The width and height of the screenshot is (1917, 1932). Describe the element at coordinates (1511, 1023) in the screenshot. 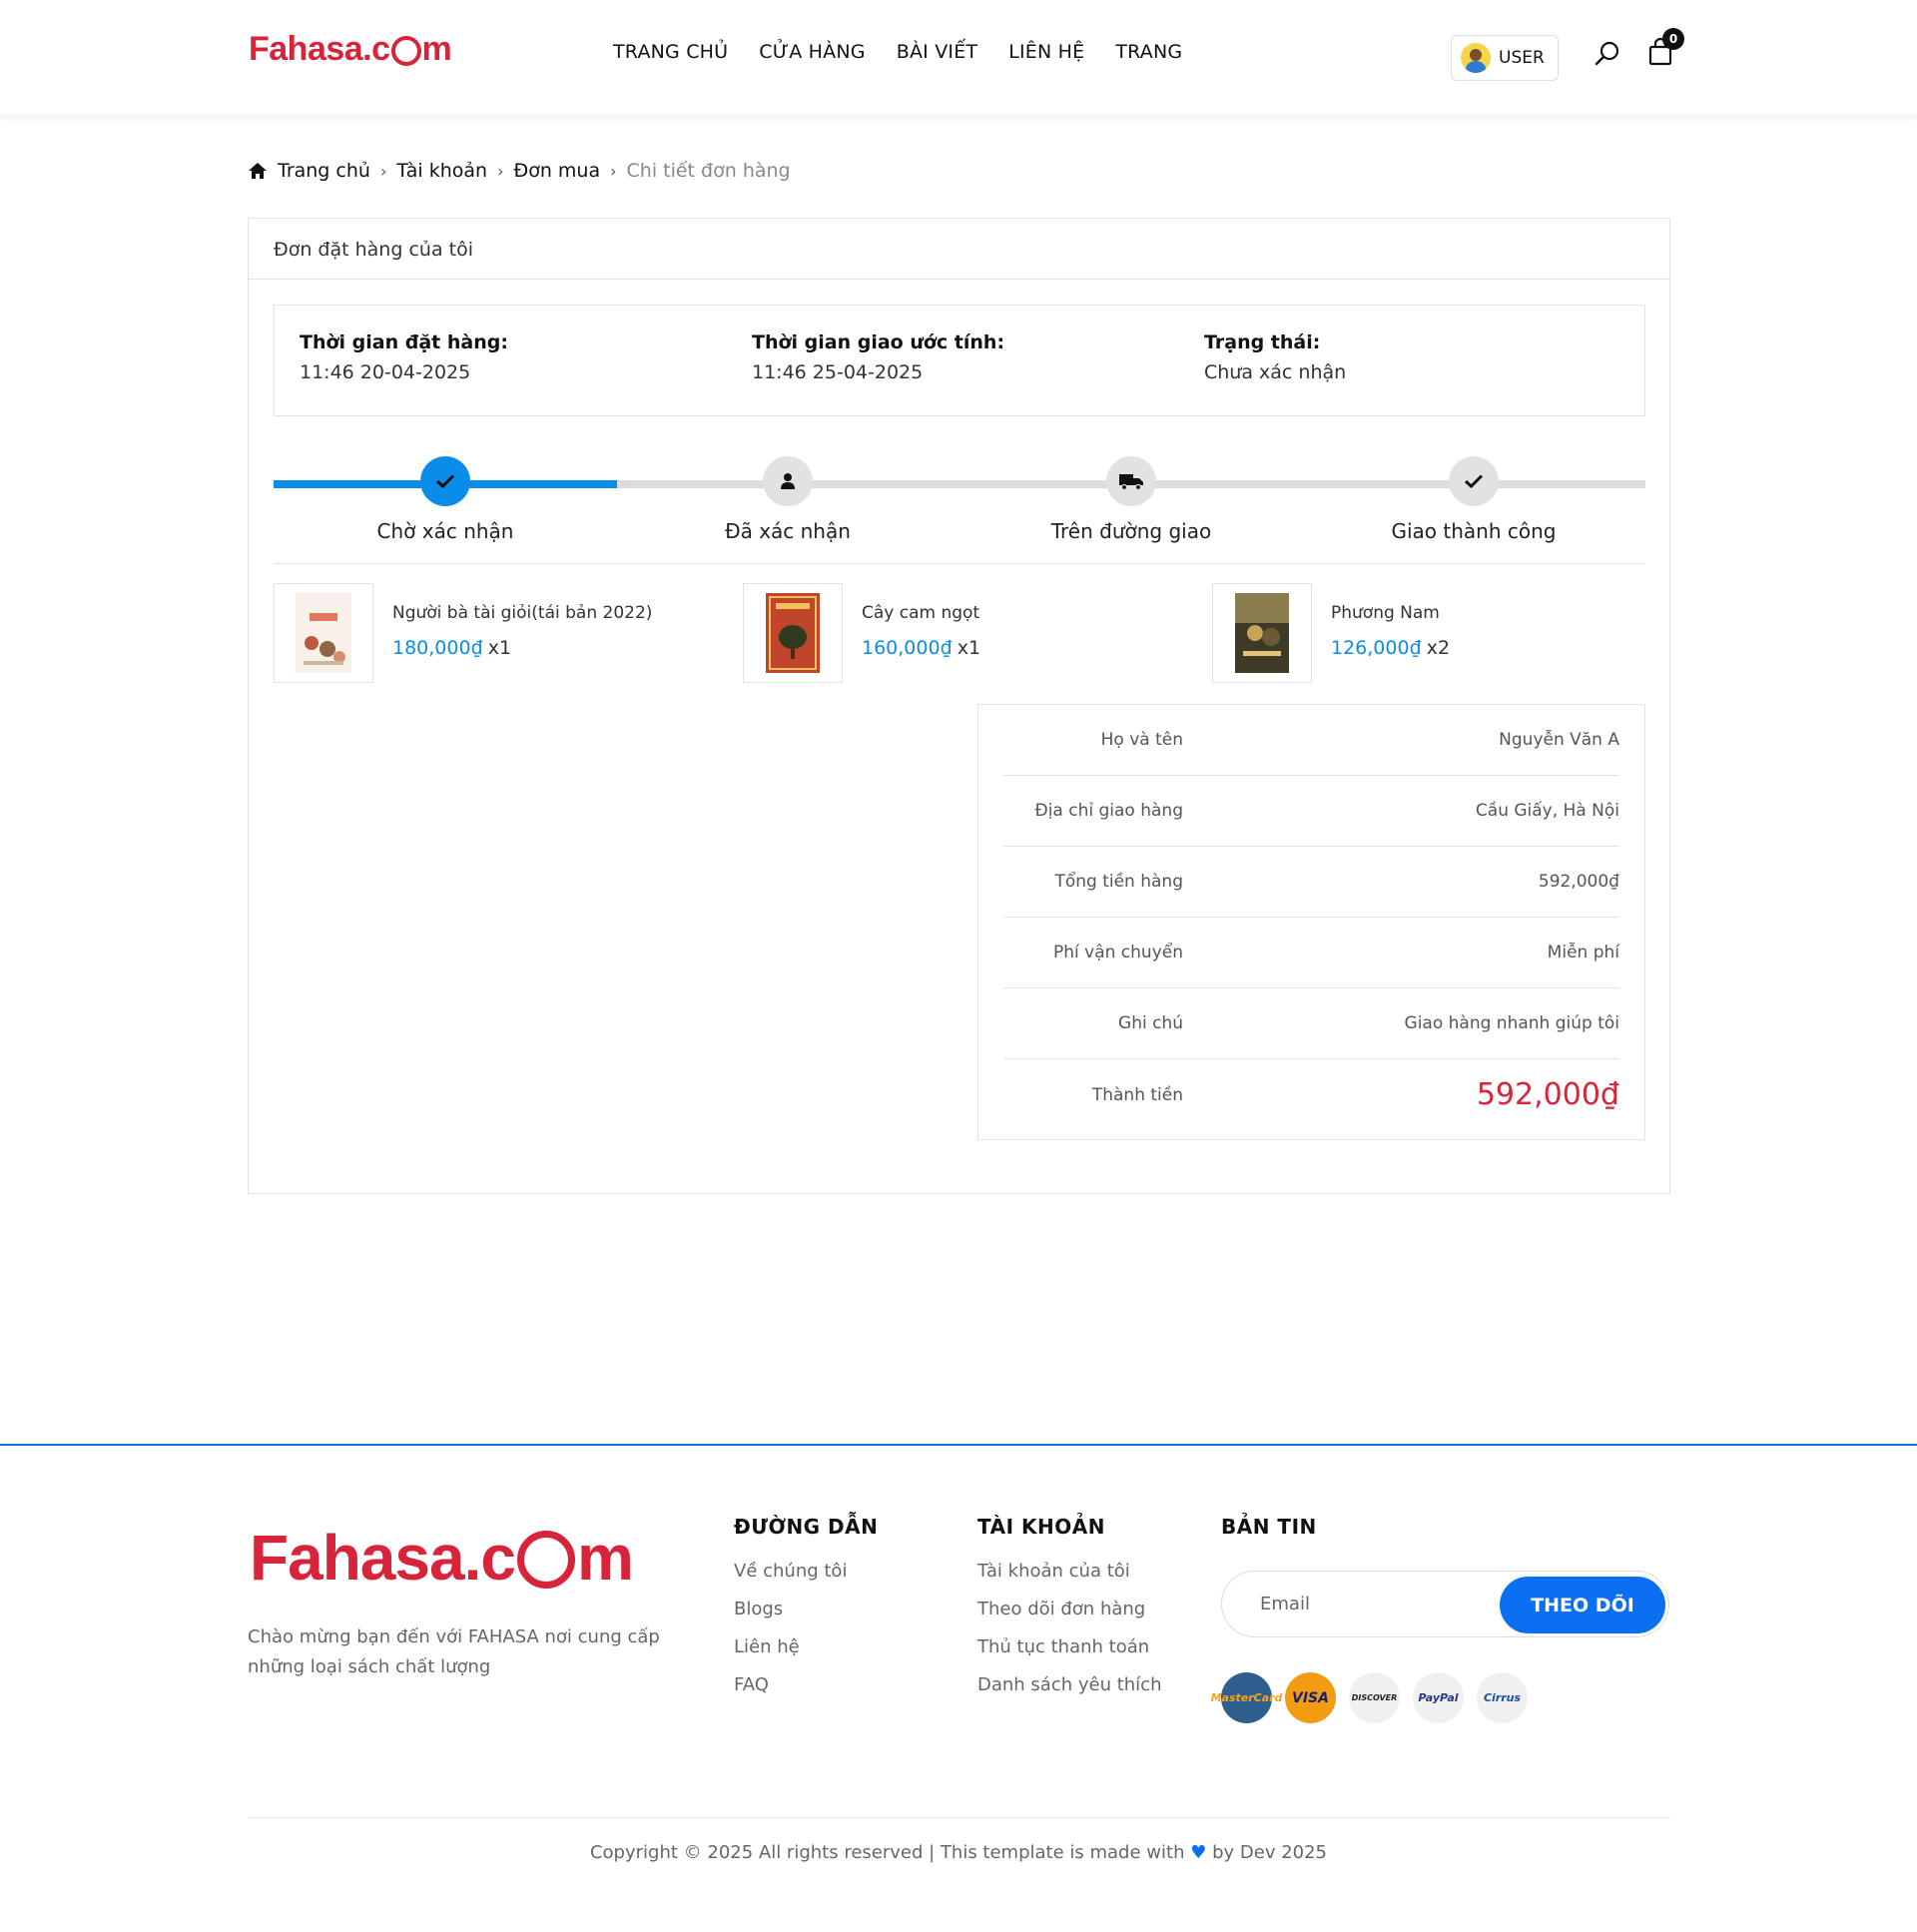

I see `summary-value: Giao hàng nhanh giúp tôi` at that location.